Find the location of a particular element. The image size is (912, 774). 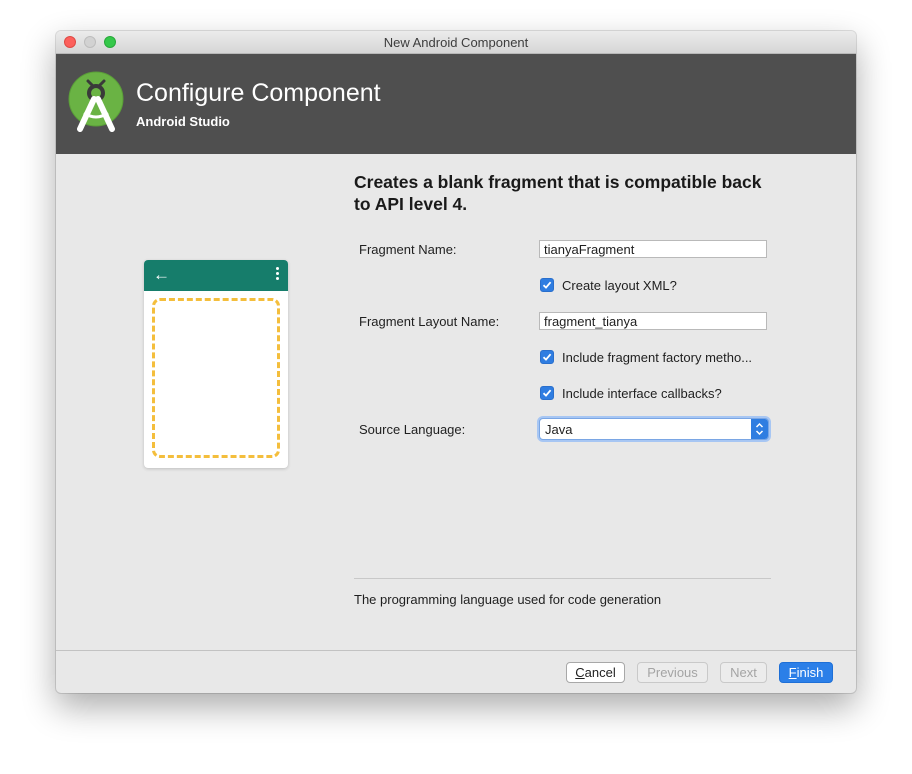

next-button: Next is located at coordinates (743, 672).